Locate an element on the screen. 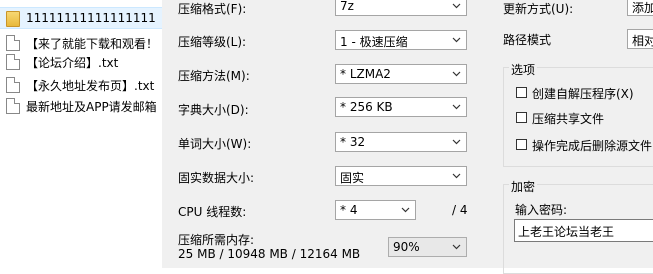 This screenshot has width=653, height=274. word-size-label: 单词大小(W): is located at coordinates (215, 144).